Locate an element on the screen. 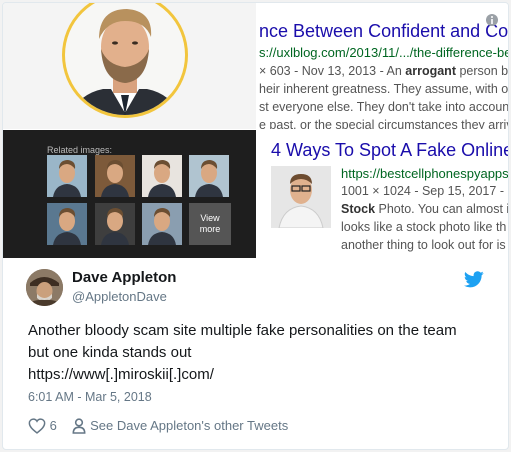 The width and height of the screenshot is (511, 452). tweet-timestamp: 6:01 AM - Mar 5, 2018 is located at coordinates (90, 397).